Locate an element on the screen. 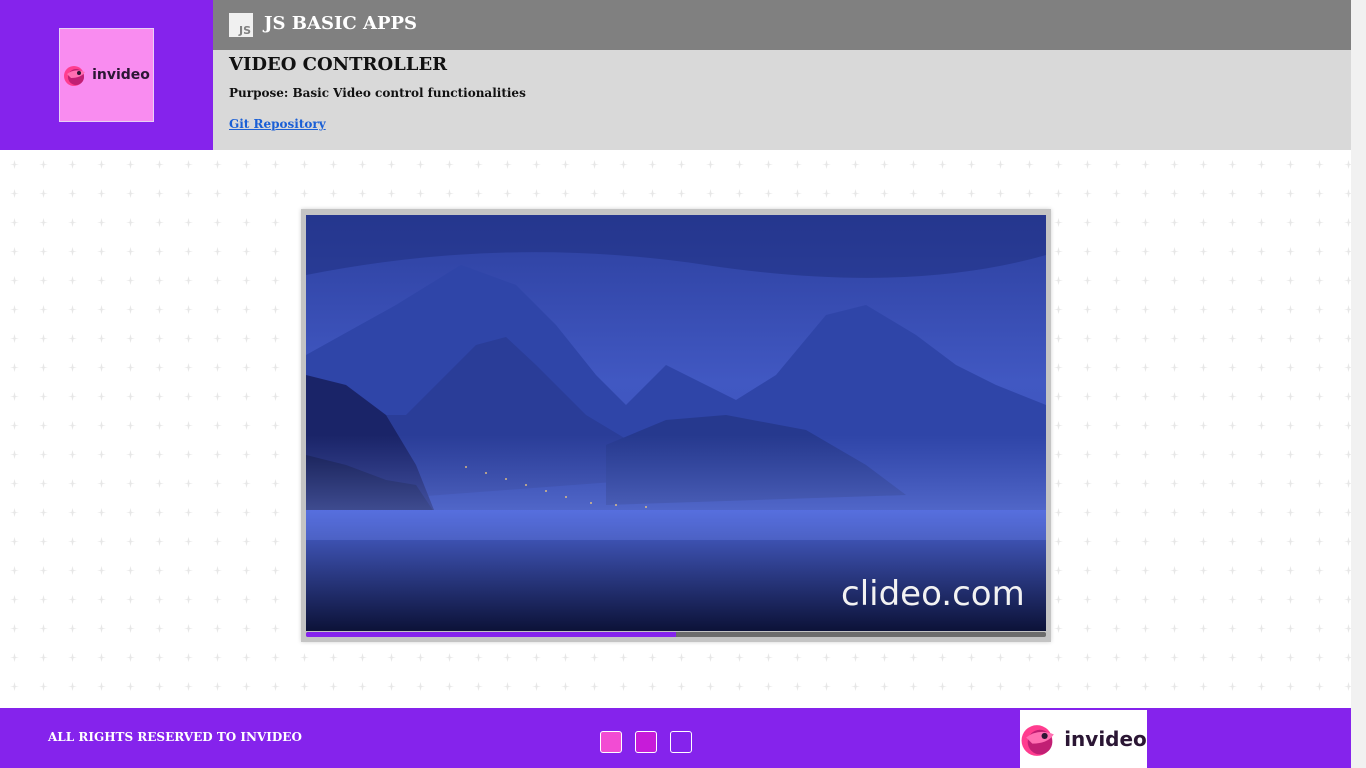  git-repository-link: Git Repository is located at coordinates (277, 124).